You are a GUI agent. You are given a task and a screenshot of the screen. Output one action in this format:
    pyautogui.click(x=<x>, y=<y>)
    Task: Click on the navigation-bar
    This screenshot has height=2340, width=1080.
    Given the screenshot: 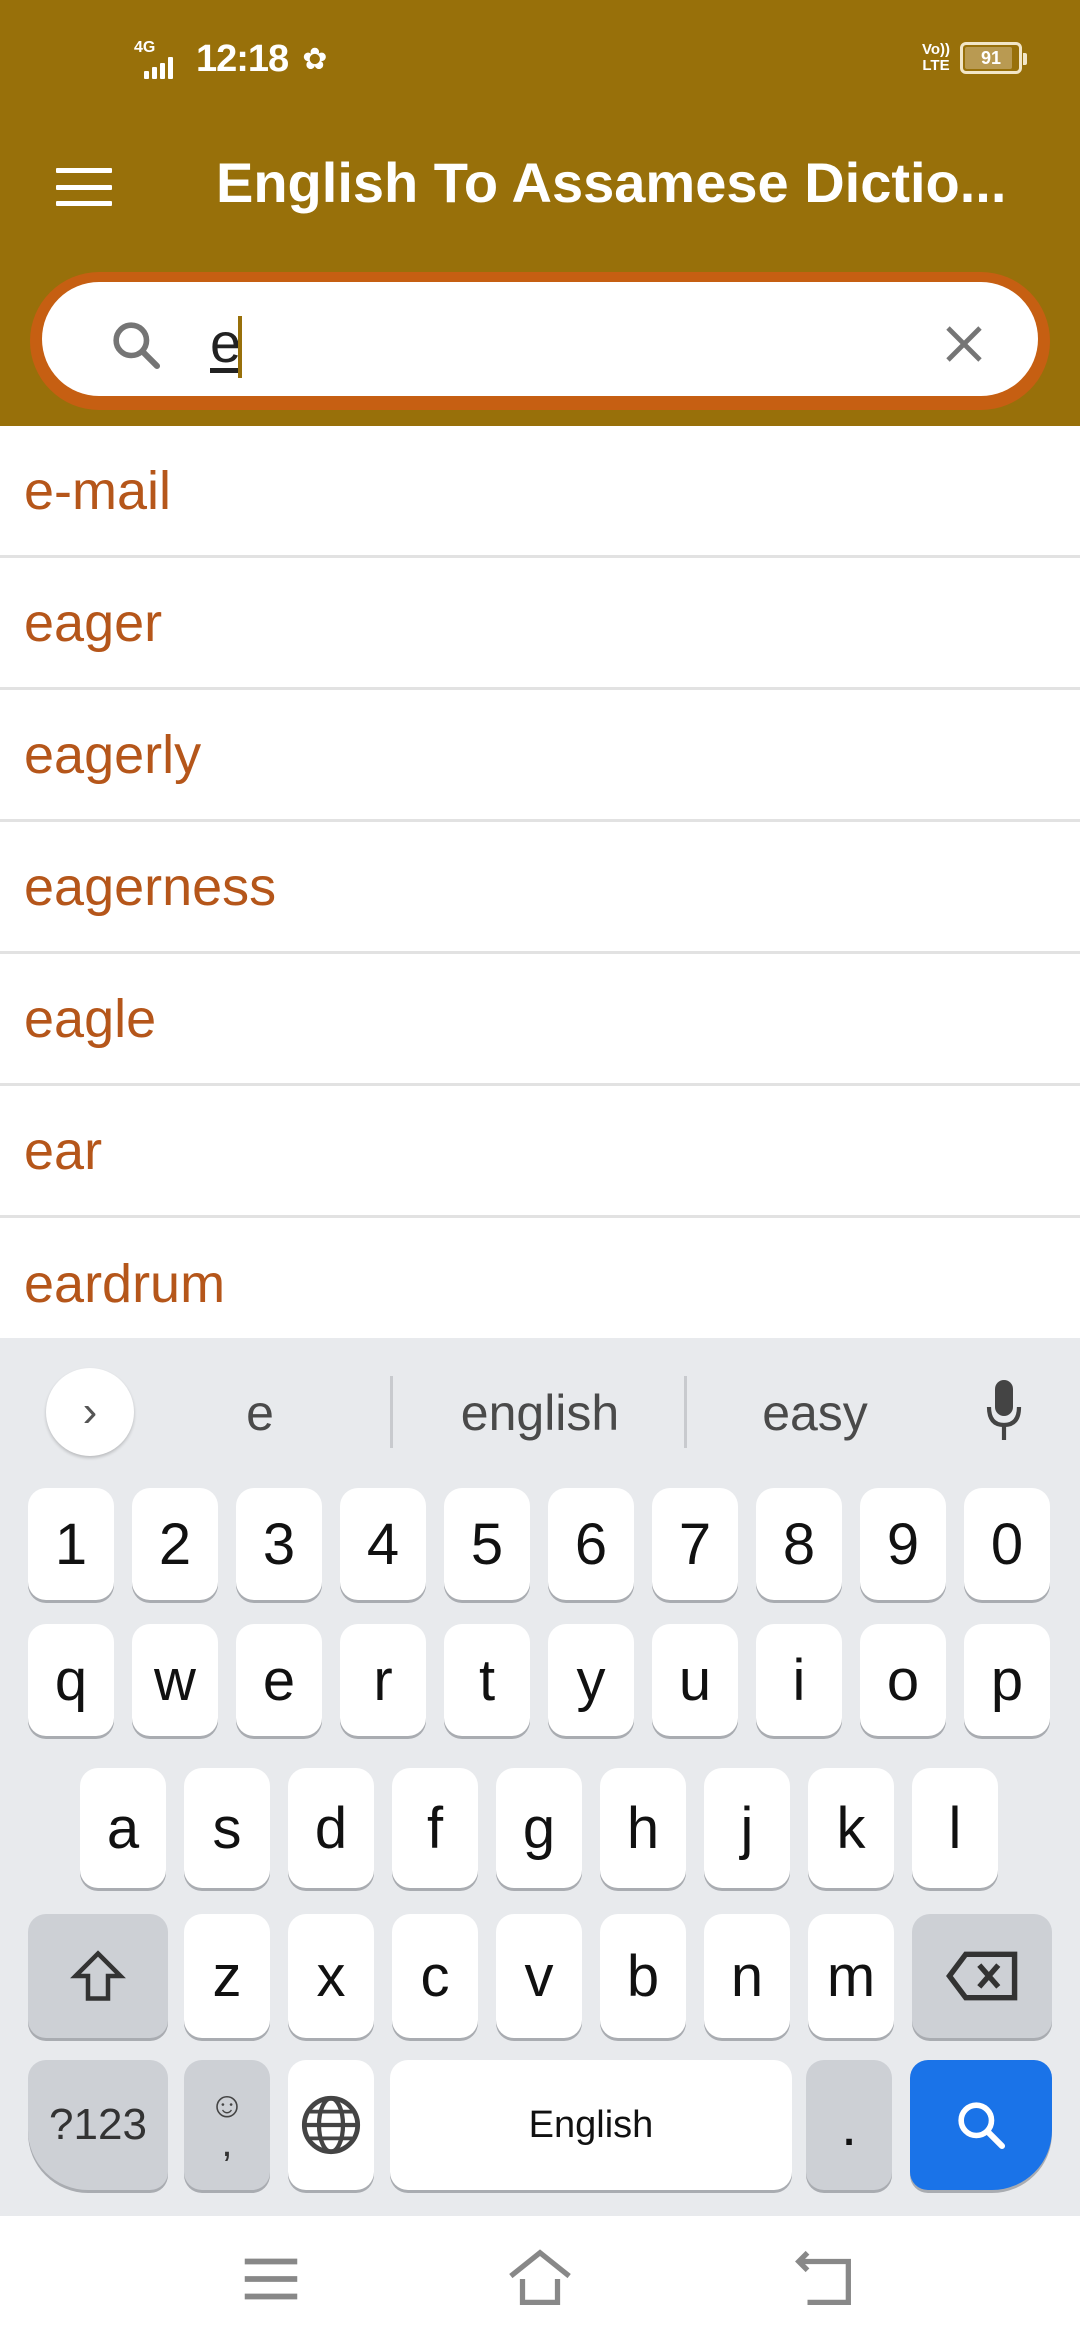 What is the action you would take?
    pyautogui.click(x=540, y=2278)
    